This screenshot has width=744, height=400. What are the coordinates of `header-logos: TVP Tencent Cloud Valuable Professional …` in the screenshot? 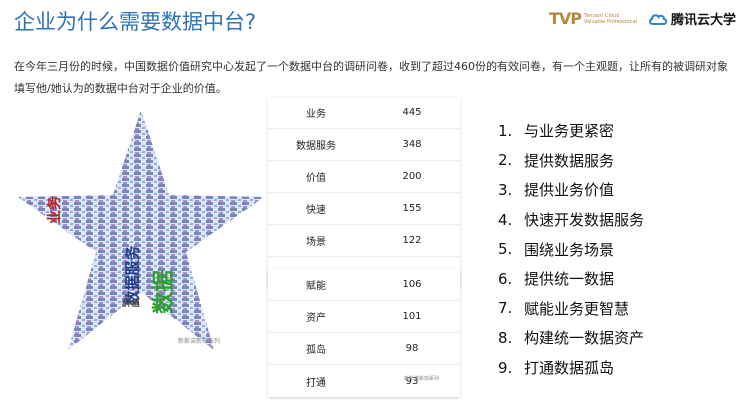 It's located at (642, 18).